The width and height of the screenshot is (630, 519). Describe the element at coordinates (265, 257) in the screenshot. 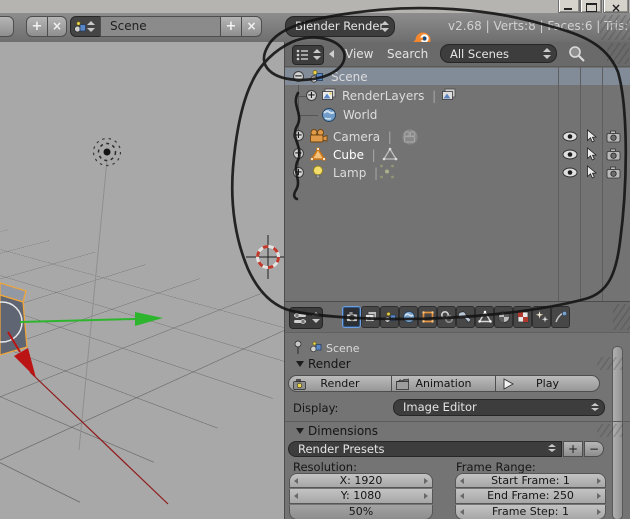

I see `cursor-3d` at that location.